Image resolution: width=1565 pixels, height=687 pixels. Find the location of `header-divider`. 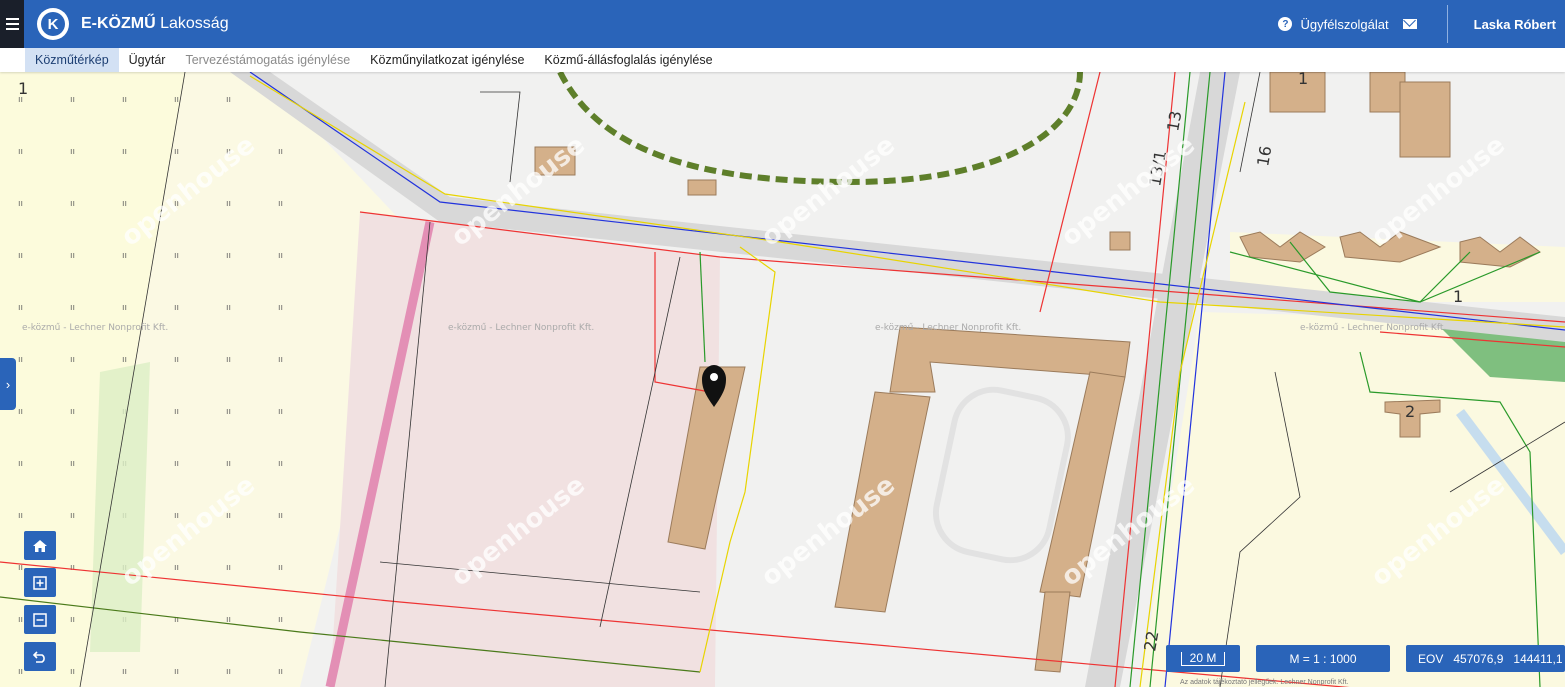

header-divider is located at coordinates (1447, 24).